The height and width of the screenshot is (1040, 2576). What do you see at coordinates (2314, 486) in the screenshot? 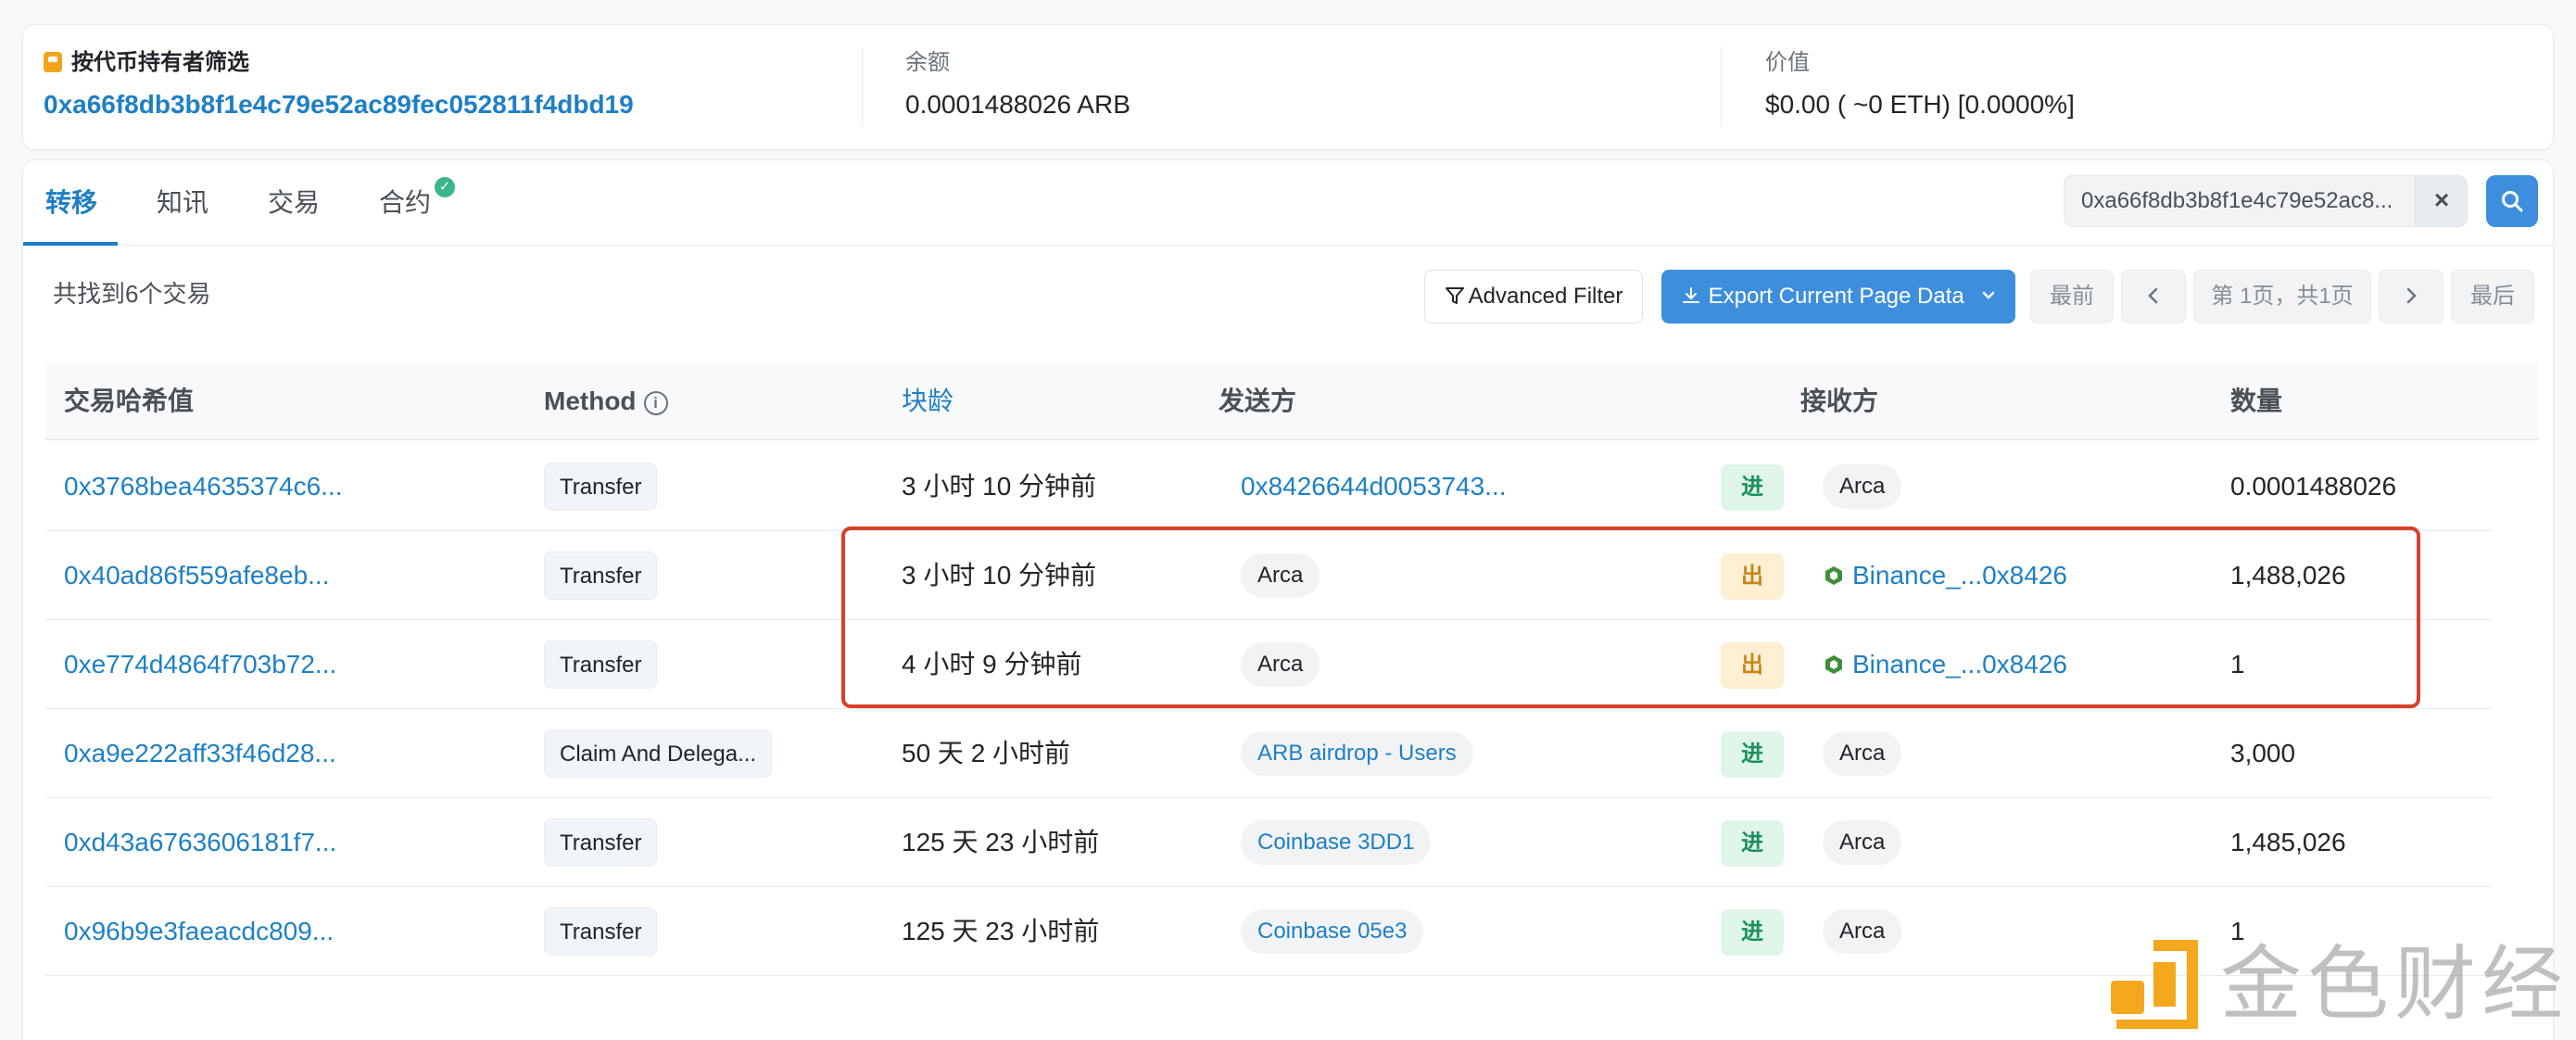
I see `amount-text: 0.0001488026` at bounding box center [2314, 486].